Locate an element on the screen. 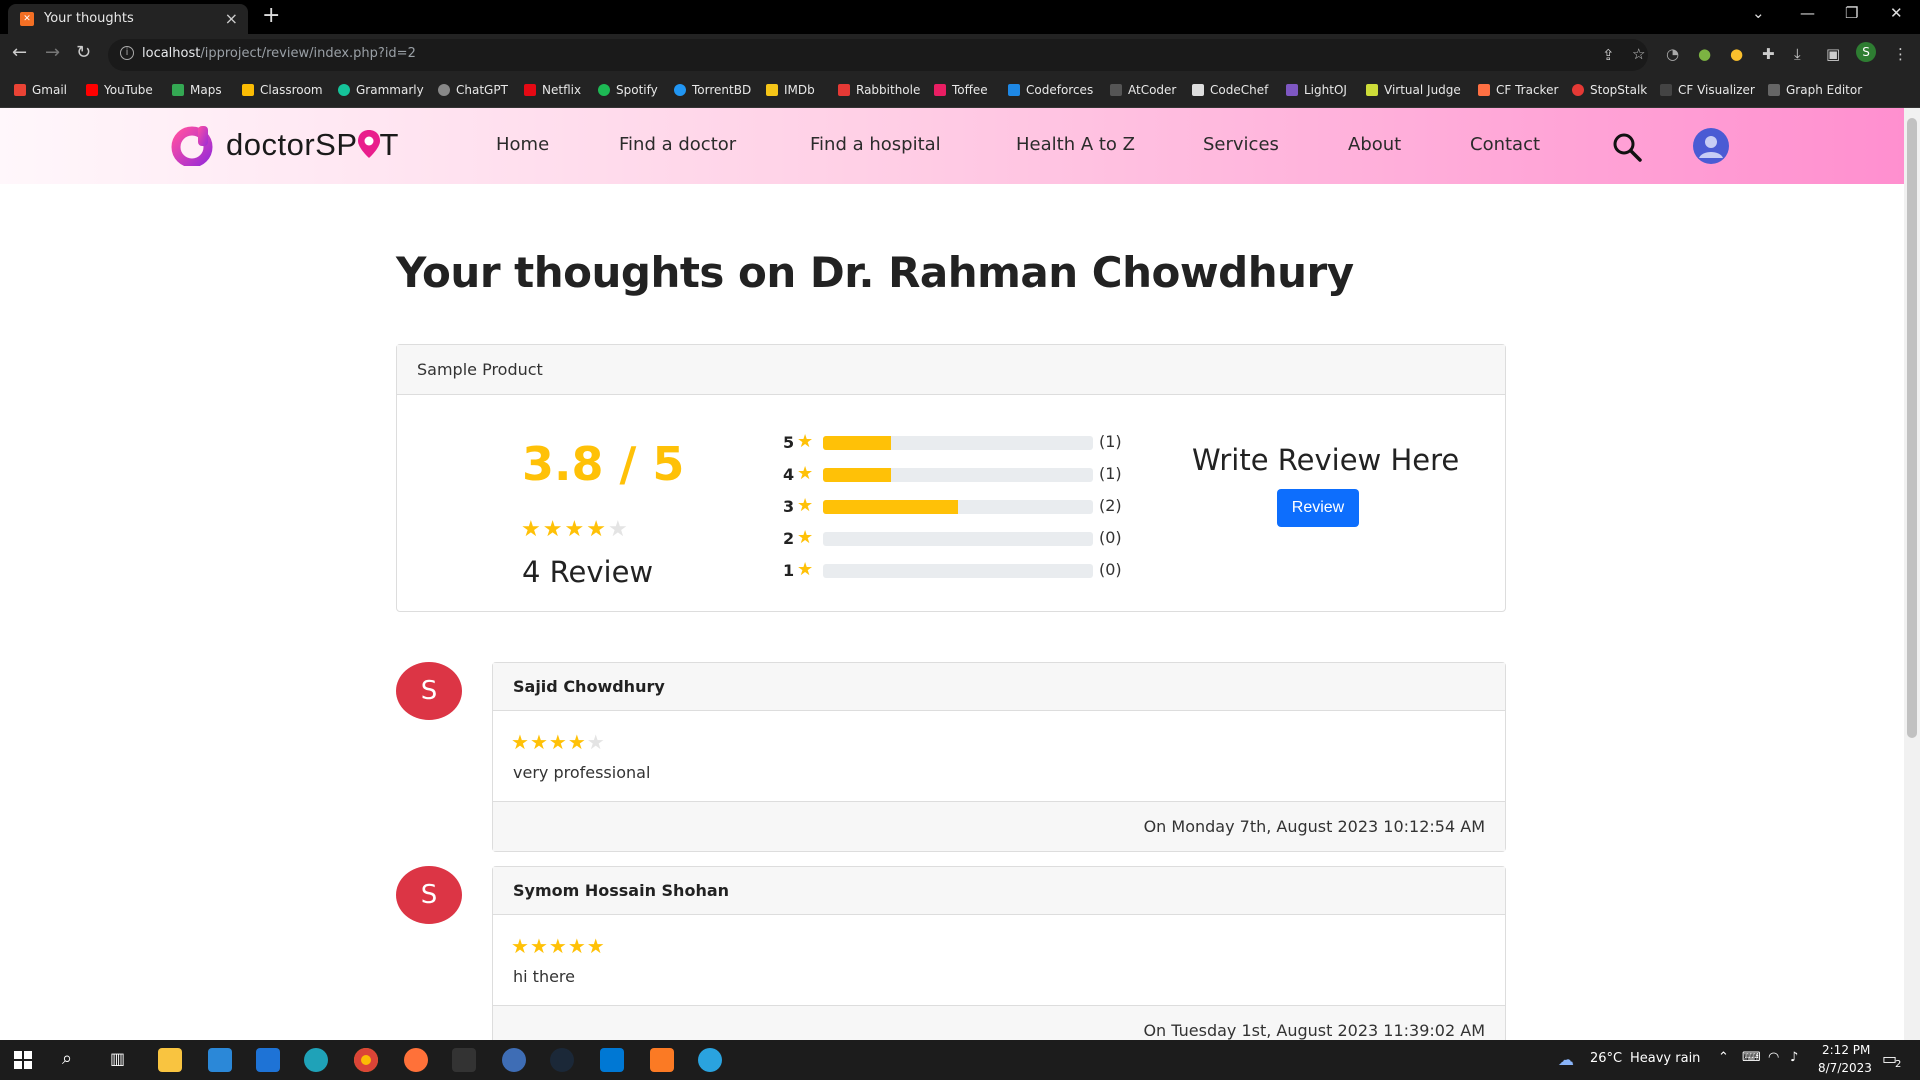  bookmark-item: Classroom is located at coordinates (282, 90).